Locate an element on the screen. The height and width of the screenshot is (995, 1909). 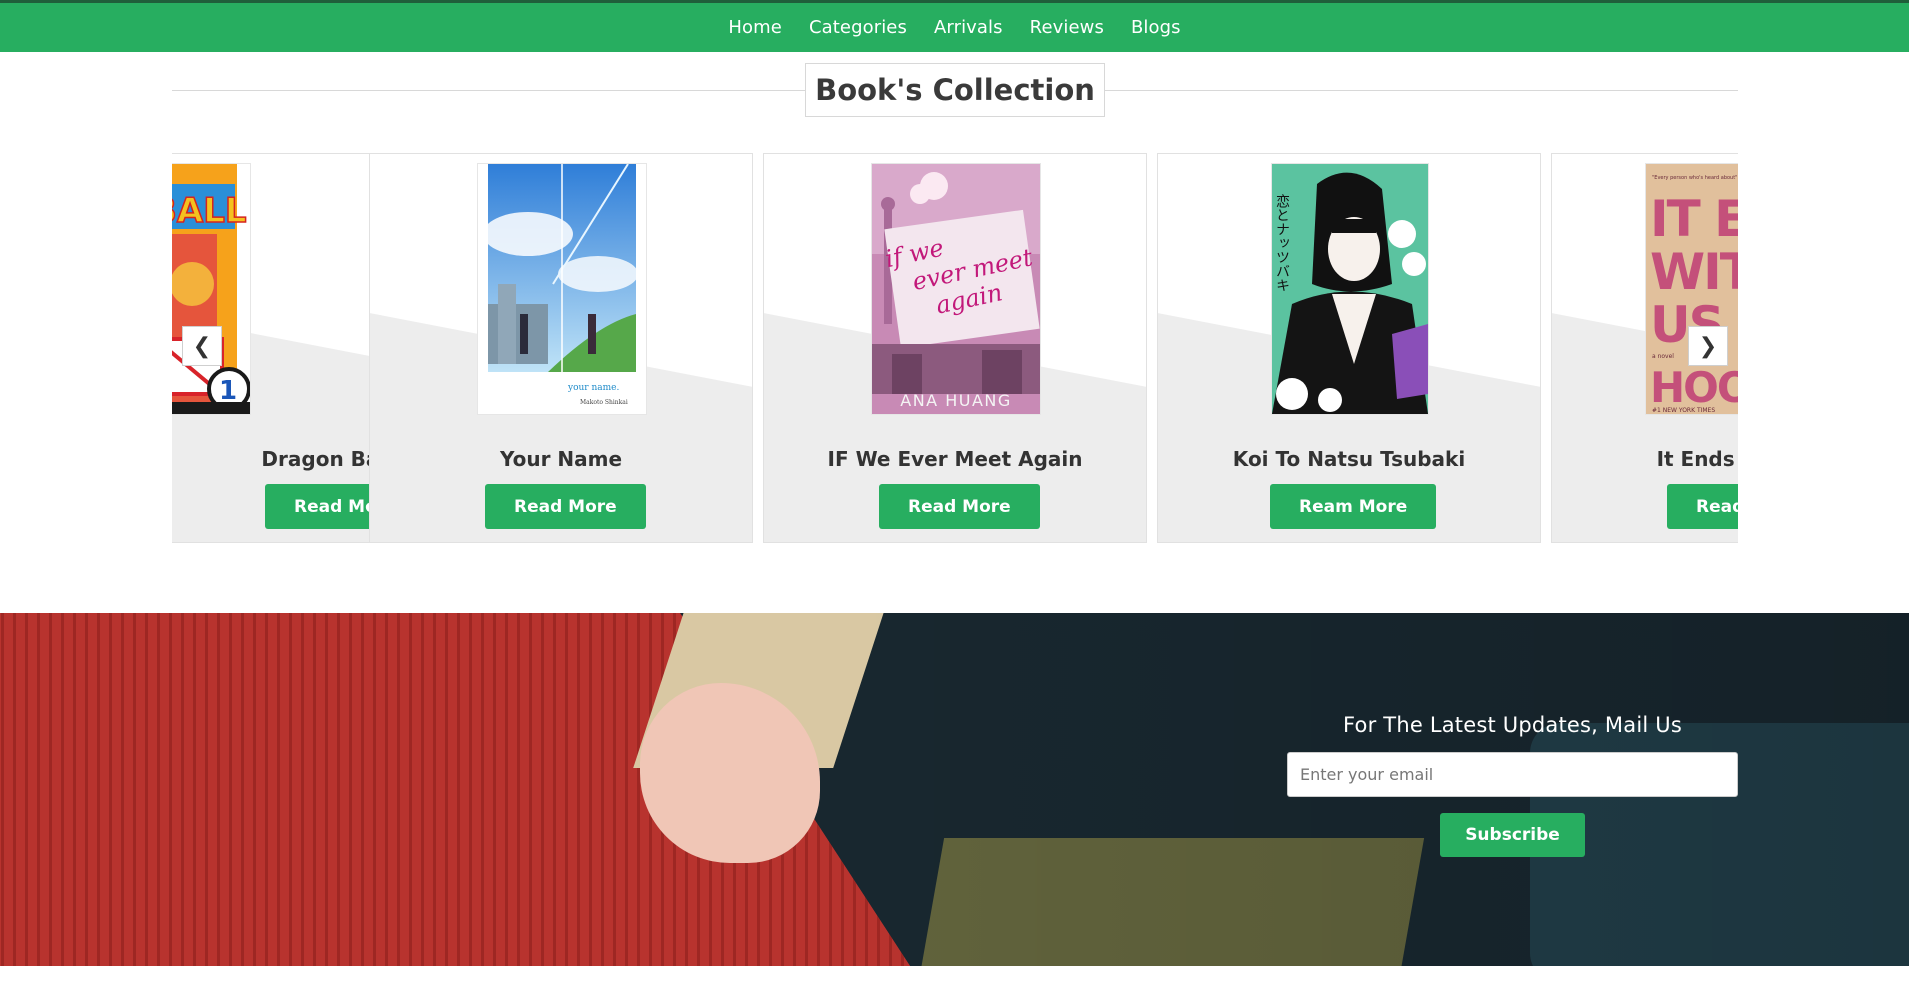
book-cover-art: 恋とナッツバキ is located at coordinates (1350, 289).